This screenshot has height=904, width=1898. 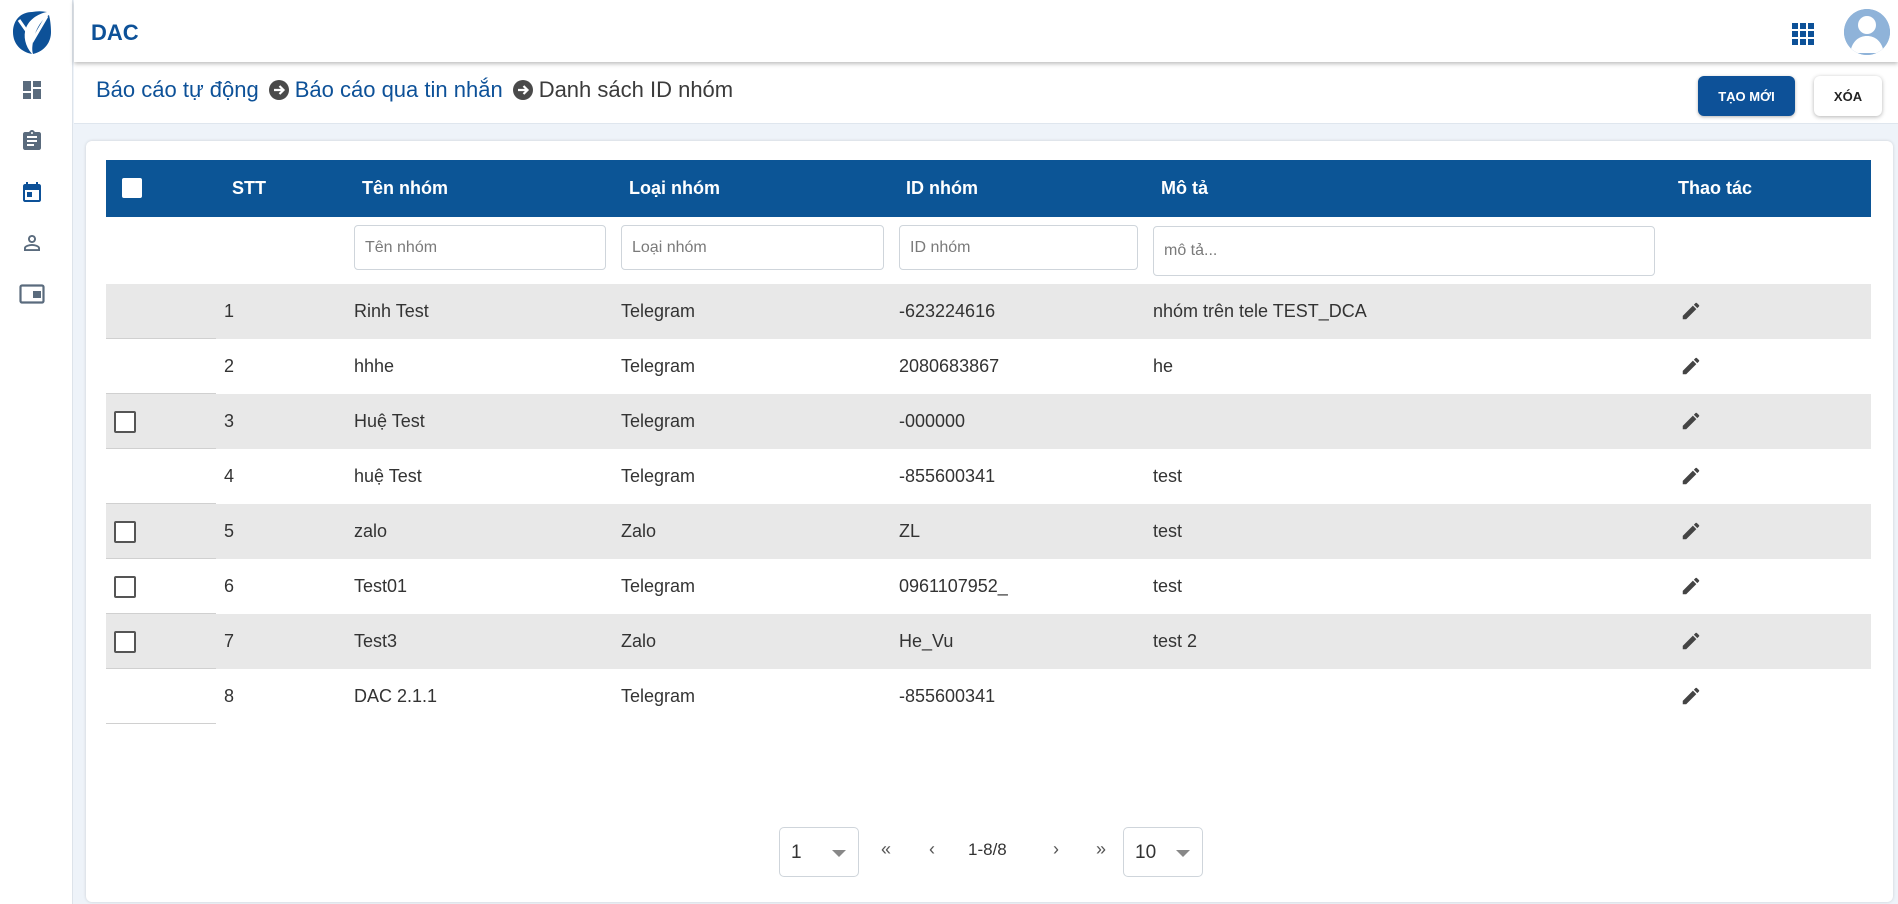 I want to click on avatar, so click(x=1867, y=32).